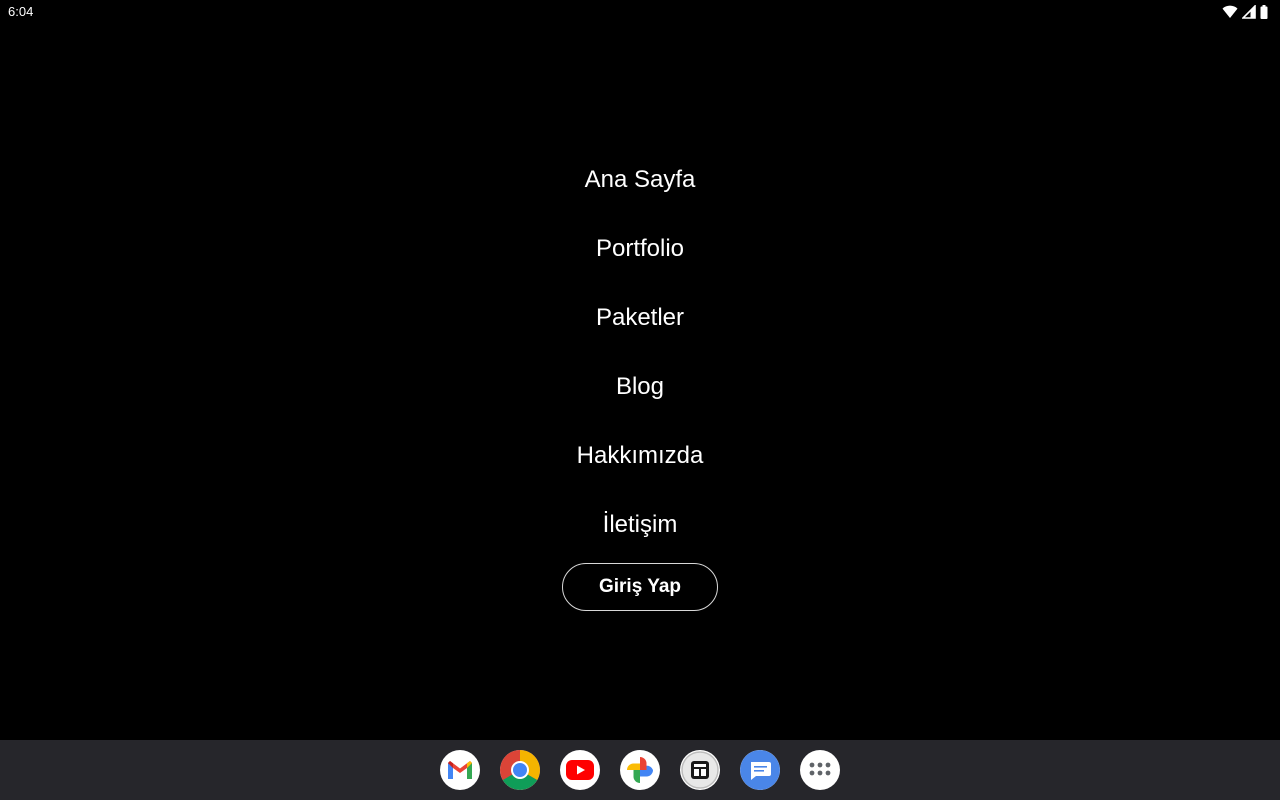 The width and height of the screenshot is (1280, 800). I want to click on wifi-icon, so click(1230, 12).